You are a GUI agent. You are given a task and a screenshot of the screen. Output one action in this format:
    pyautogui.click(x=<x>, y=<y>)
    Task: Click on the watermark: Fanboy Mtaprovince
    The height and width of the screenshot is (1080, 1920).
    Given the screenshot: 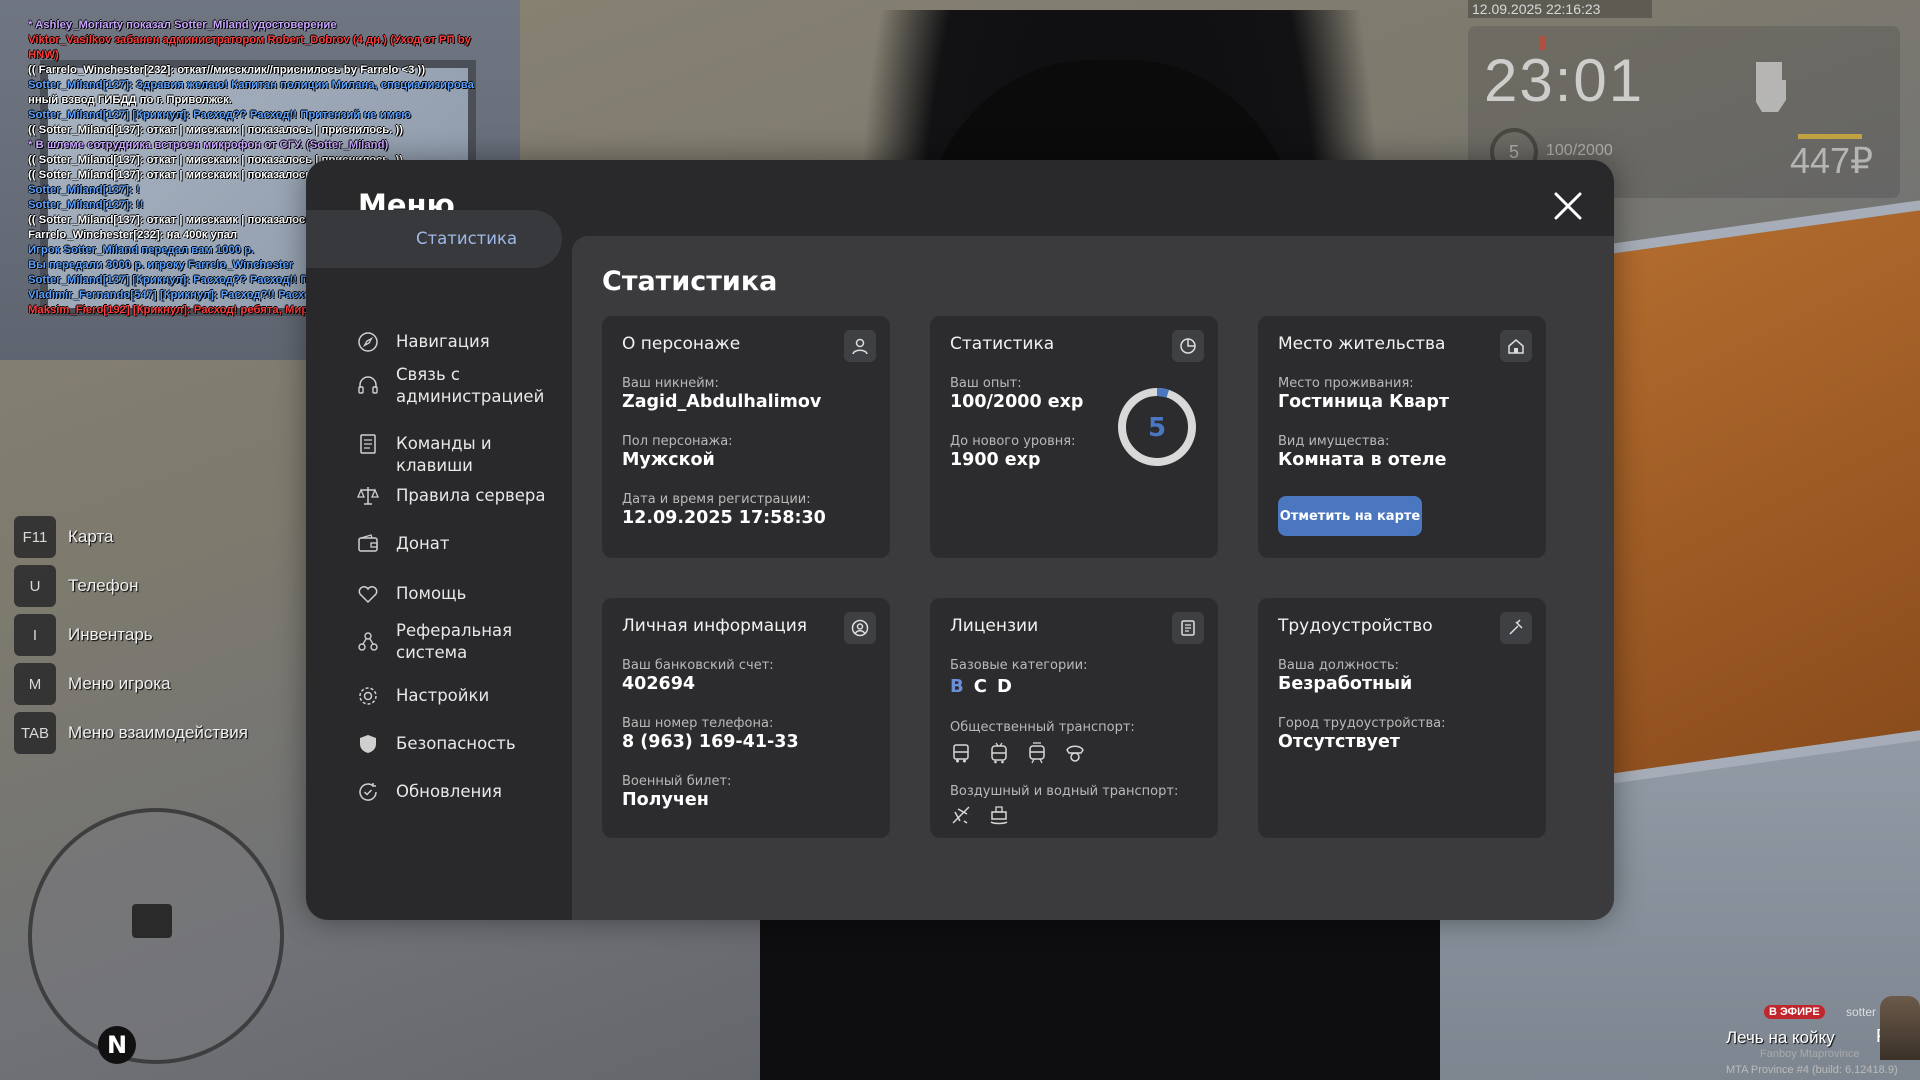 What is the action you would take?
    pyautogui.click(x=1810, y=1054)
    